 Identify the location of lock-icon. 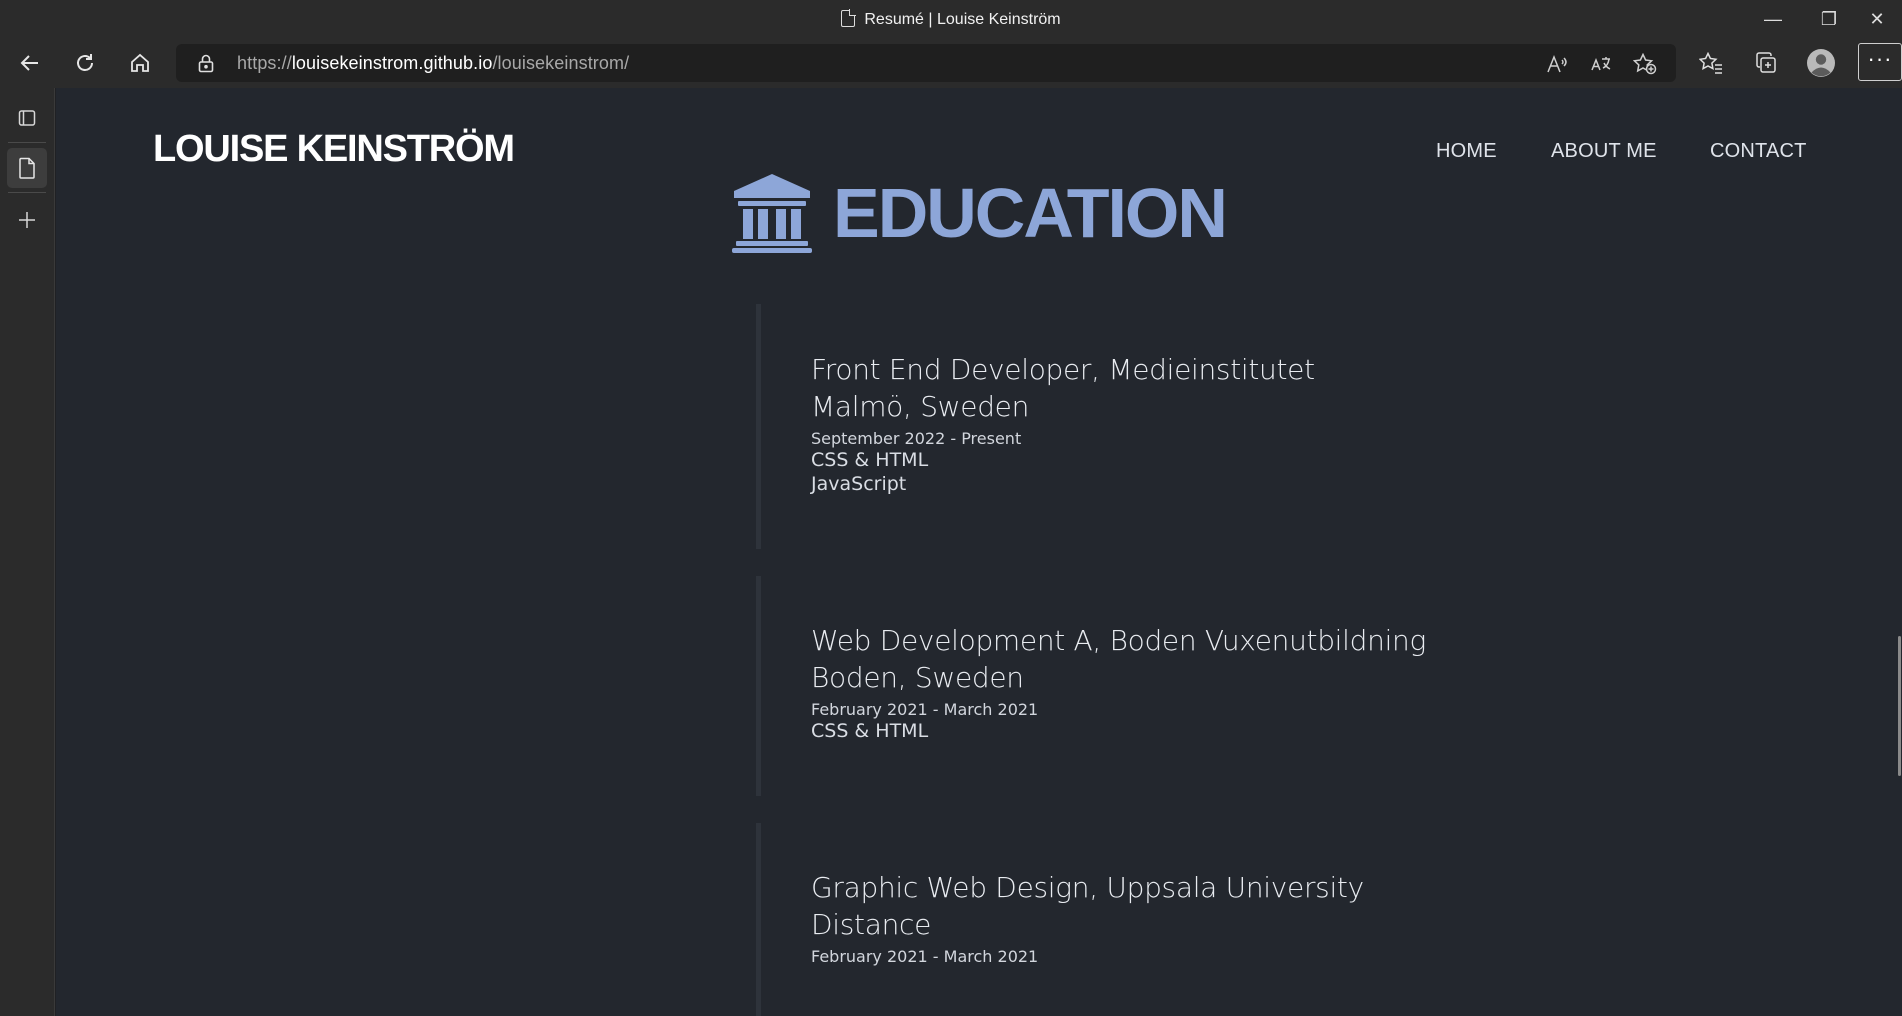
(206, 63).